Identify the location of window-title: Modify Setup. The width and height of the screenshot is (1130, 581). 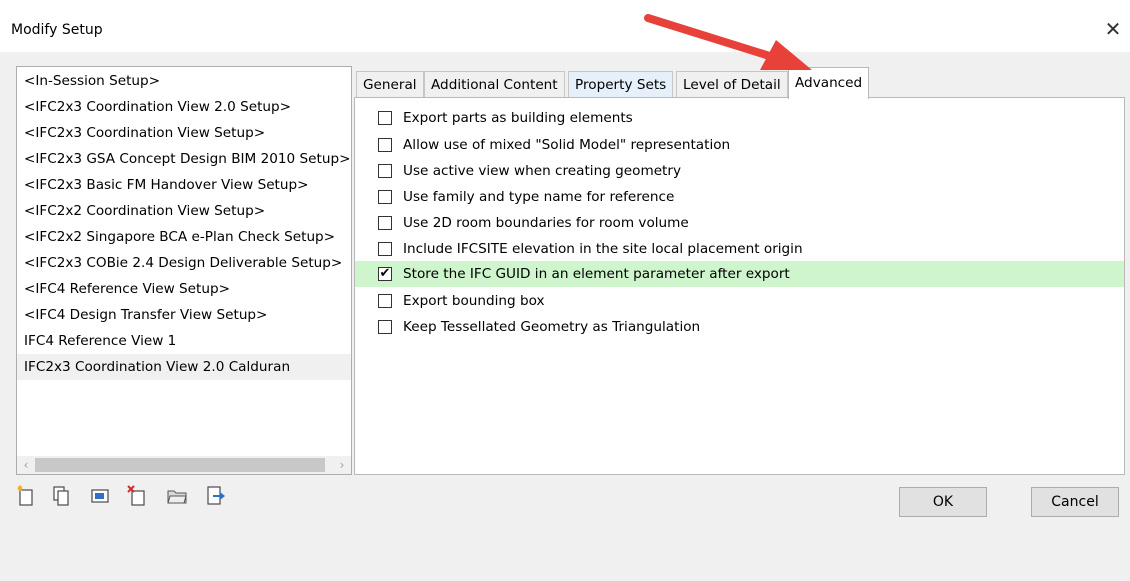
(57, 30).